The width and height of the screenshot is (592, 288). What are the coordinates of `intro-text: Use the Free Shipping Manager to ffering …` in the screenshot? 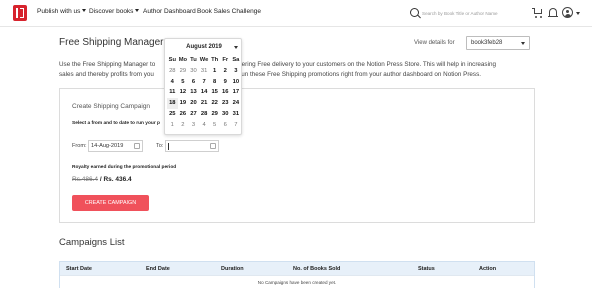 It's located at (297, 70).